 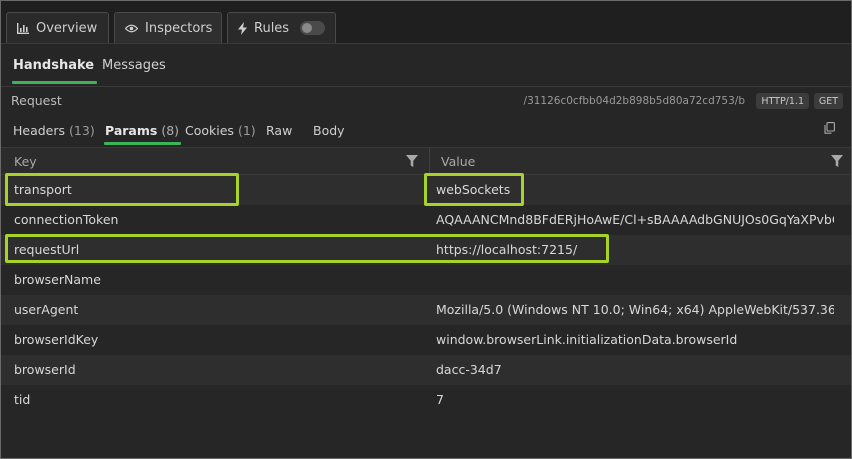 What do you see at coordinates (426, 161) in the screenshot?
I see `table-header: Key Value` at bounding box center [426, 161].